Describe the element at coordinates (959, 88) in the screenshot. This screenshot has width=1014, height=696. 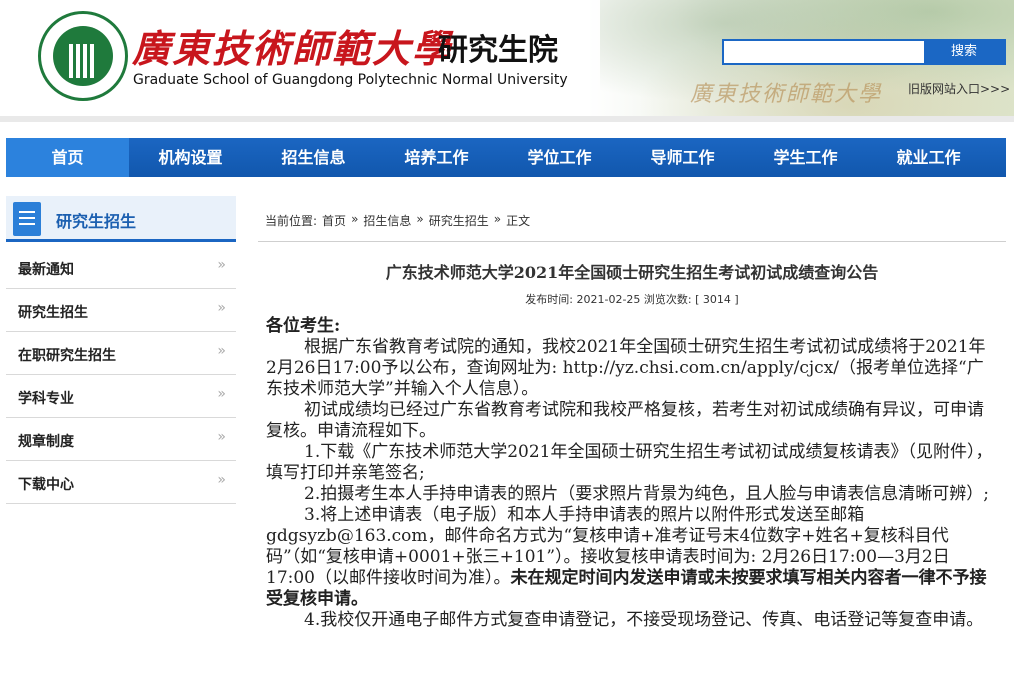
I see `old-site-link: 旧版网站入口>>>` at that location.